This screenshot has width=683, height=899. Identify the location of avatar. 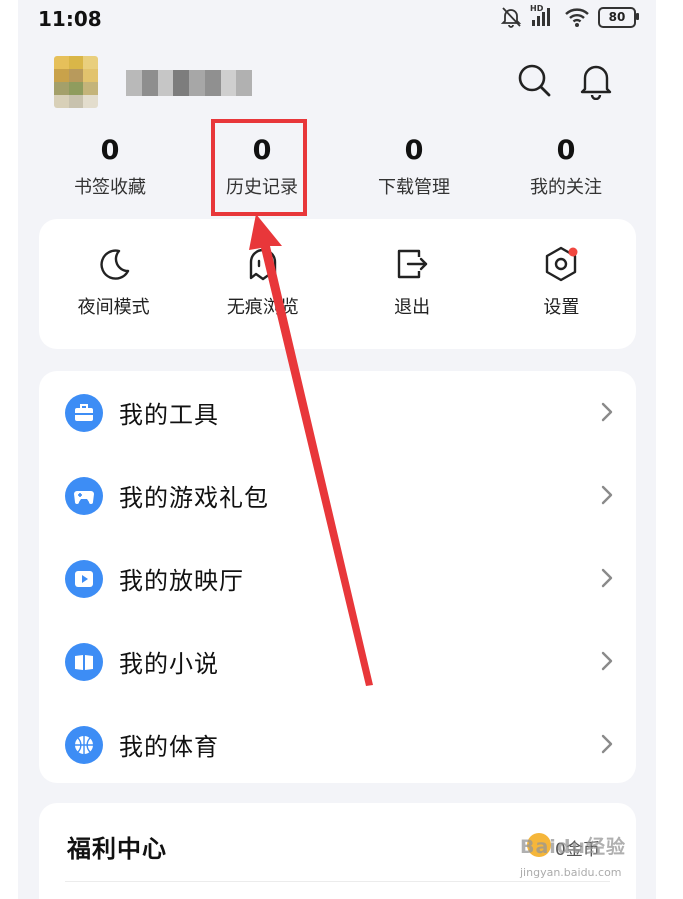
(76, 82).